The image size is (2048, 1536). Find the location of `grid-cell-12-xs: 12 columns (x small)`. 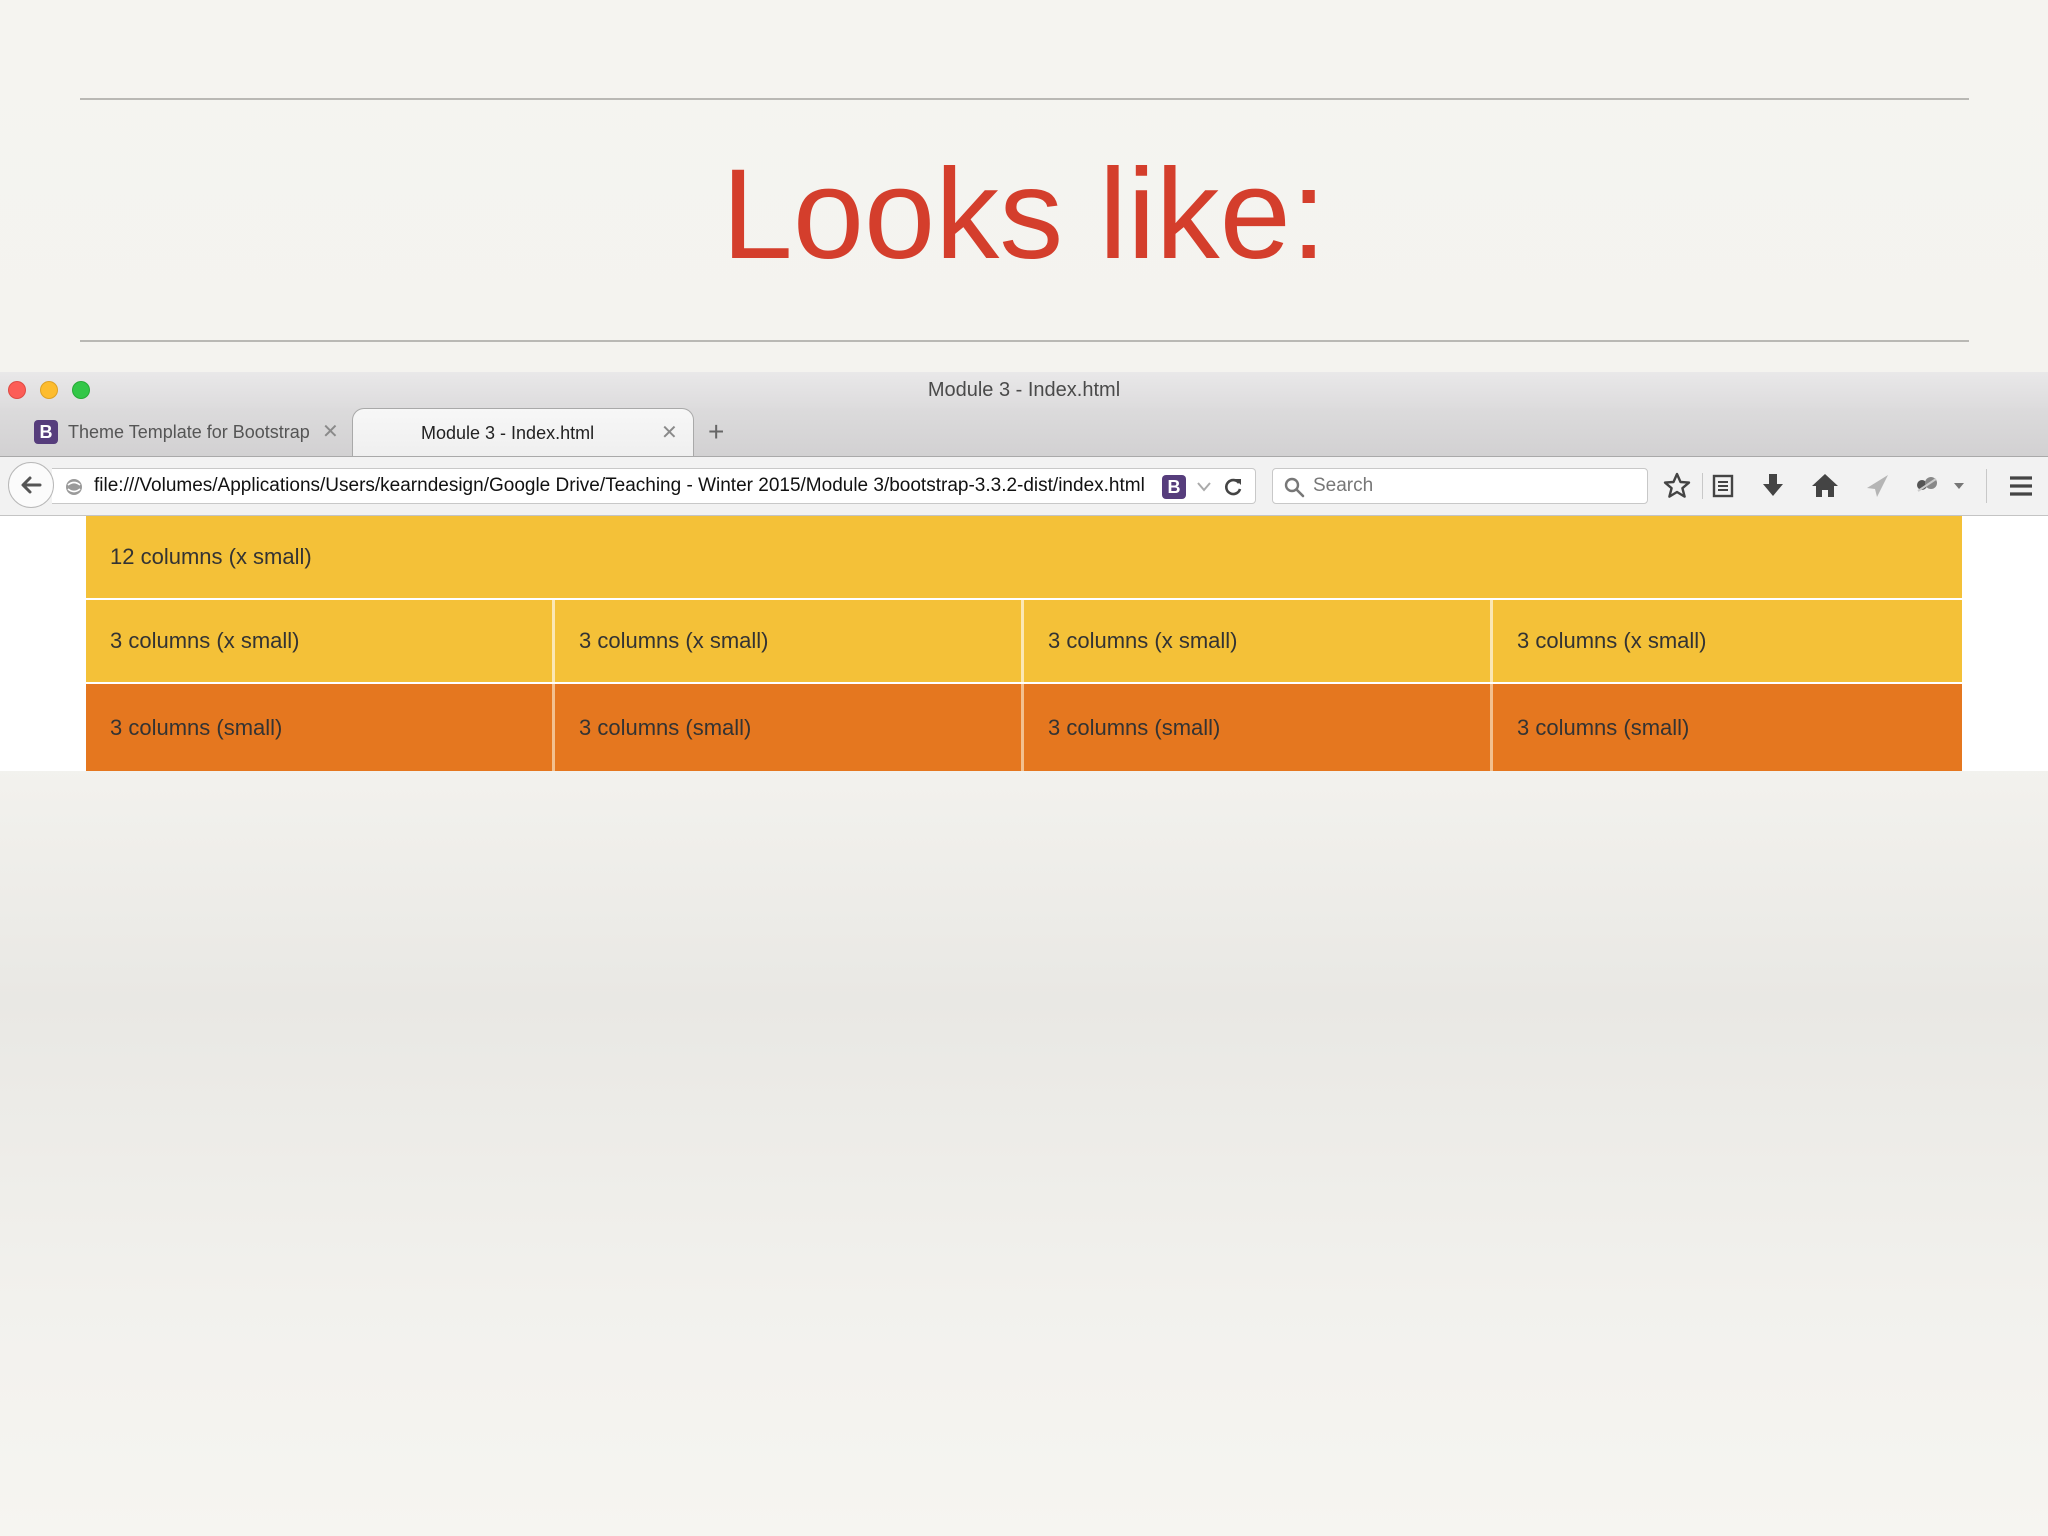

grid-cell-12-xs: 12 columns (x small) is located at coordinates (1024, 557).